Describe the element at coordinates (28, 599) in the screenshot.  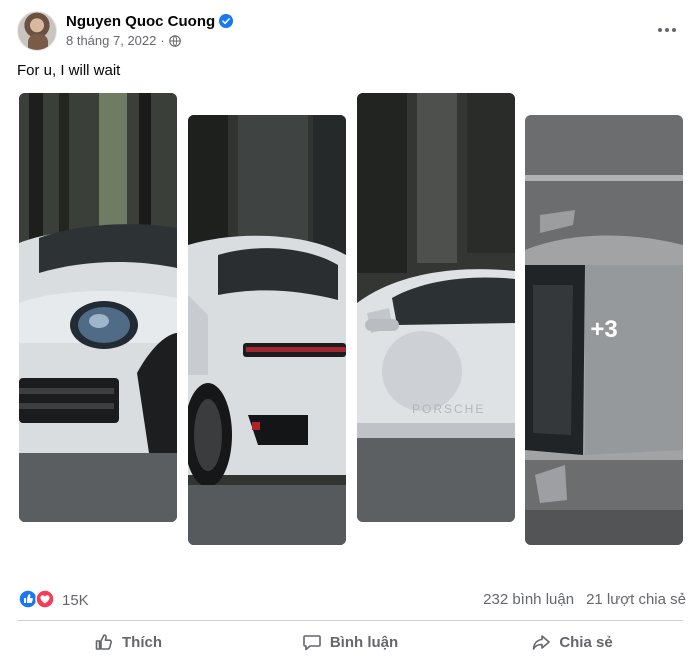
I see `like-icon` at that location.